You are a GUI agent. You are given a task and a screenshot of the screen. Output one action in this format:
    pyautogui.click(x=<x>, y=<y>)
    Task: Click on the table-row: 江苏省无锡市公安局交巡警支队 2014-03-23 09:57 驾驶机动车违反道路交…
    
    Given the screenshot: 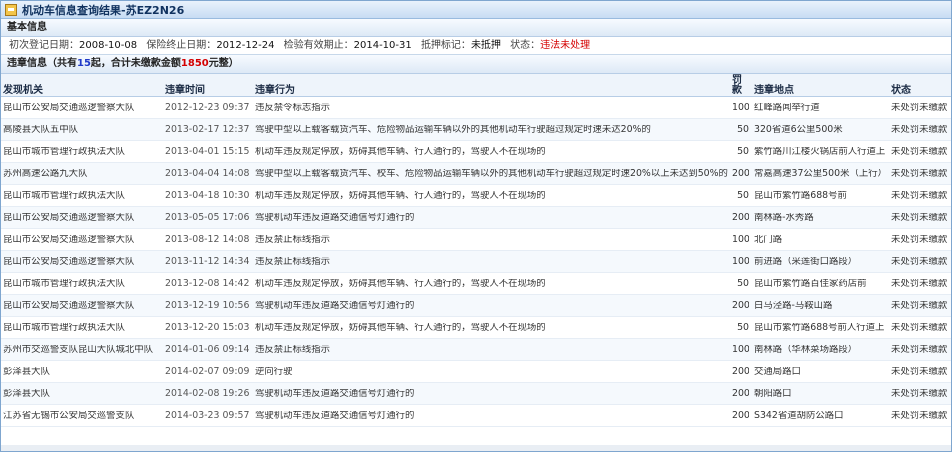 What is the action you would take?
    pyautogui.click(x=476, y=415)
    